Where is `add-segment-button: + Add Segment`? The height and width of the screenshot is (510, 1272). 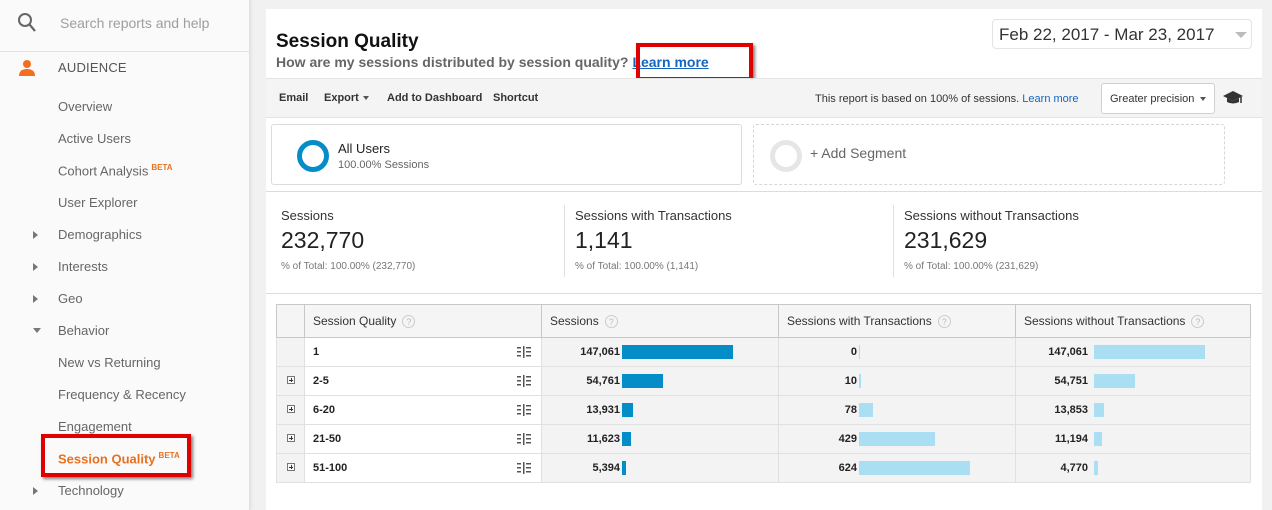
add-segment-button: + Add Segment is located at coordinates (989, 154).